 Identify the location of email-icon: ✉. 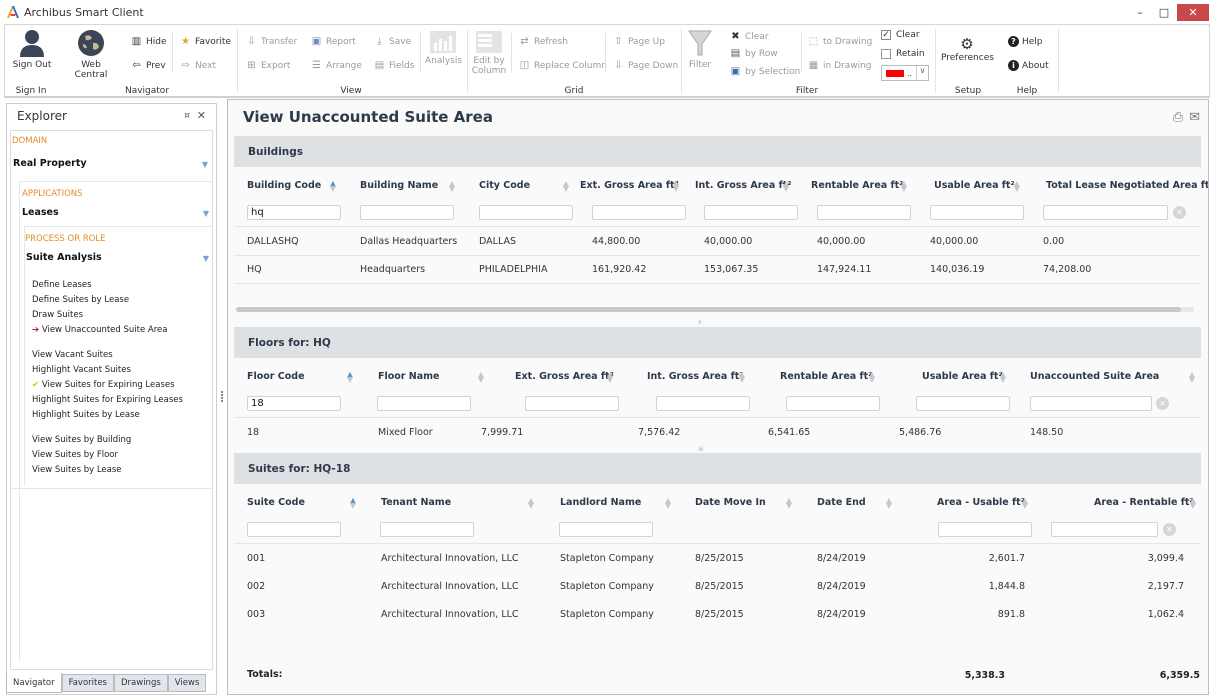
(1194, 117).